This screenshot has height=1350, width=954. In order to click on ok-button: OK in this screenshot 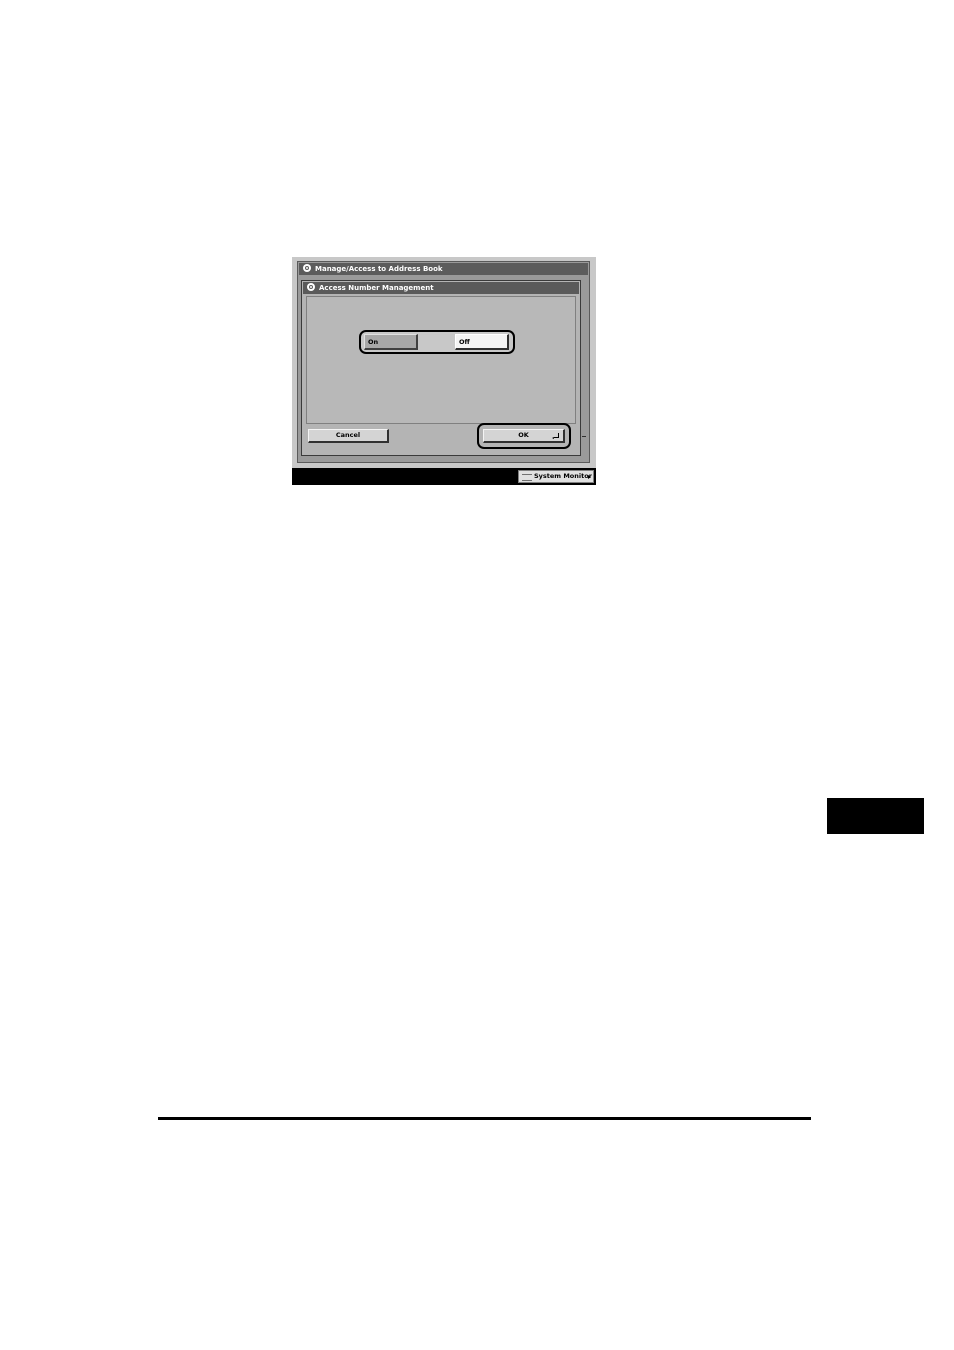, I will do `click(524, 436)`.